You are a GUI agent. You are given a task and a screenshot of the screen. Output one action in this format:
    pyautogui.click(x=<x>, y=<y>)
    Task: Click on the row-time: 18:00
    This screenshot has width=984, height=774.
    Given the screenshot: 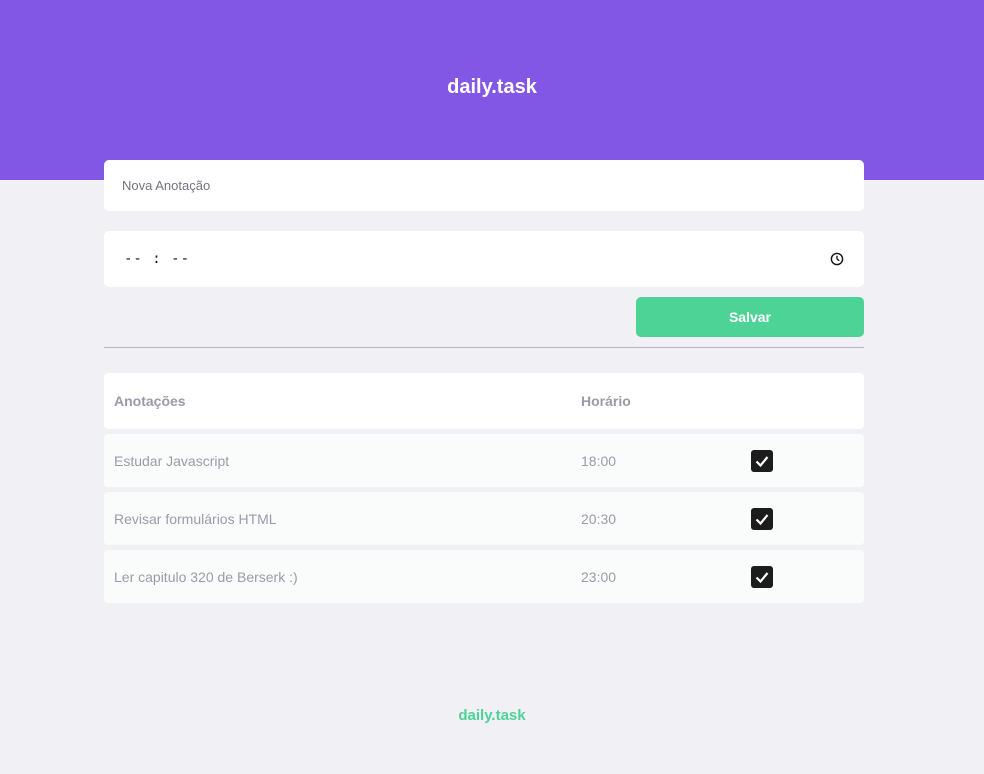 What is the action you would take?
    pyautogui.click(x=599, y=460)
    